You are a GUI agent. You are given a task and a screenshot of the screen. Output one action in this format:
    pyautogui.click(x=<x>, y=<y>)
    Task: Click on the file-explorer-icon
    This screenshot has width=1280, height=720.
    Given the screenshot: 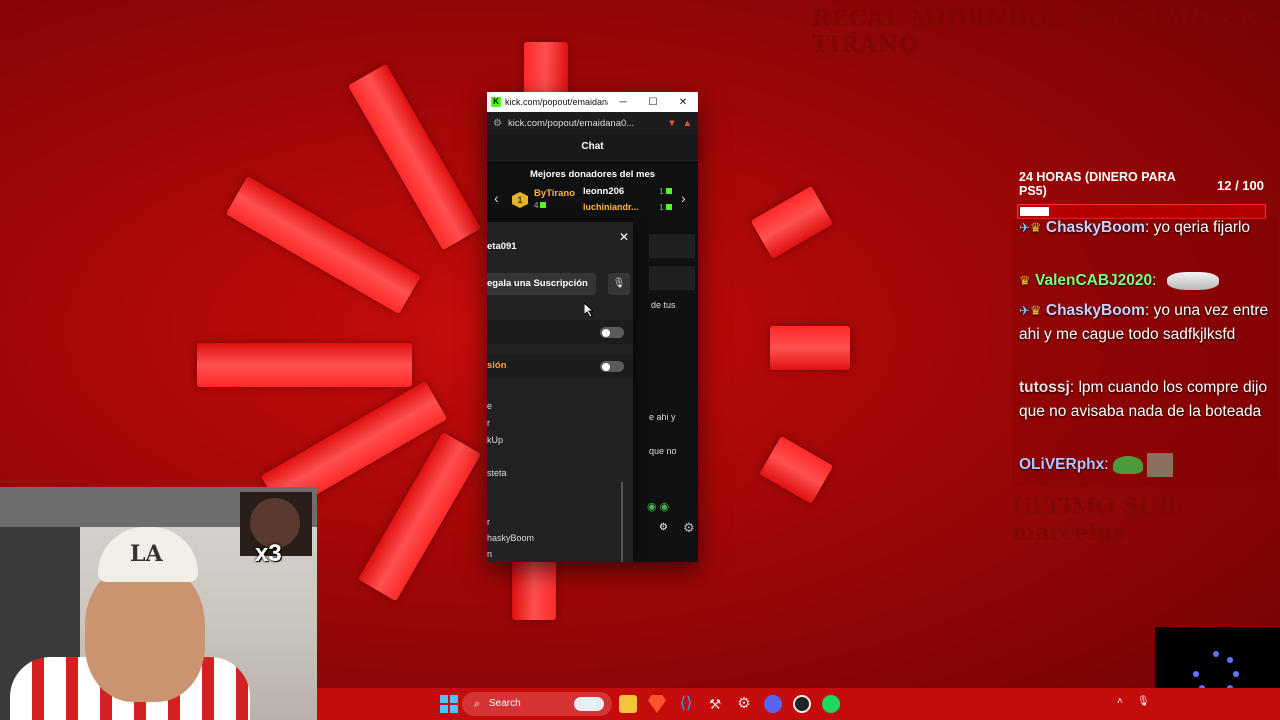 What is the action you would take?
    pyautogui.click(x=628, y=704)
    